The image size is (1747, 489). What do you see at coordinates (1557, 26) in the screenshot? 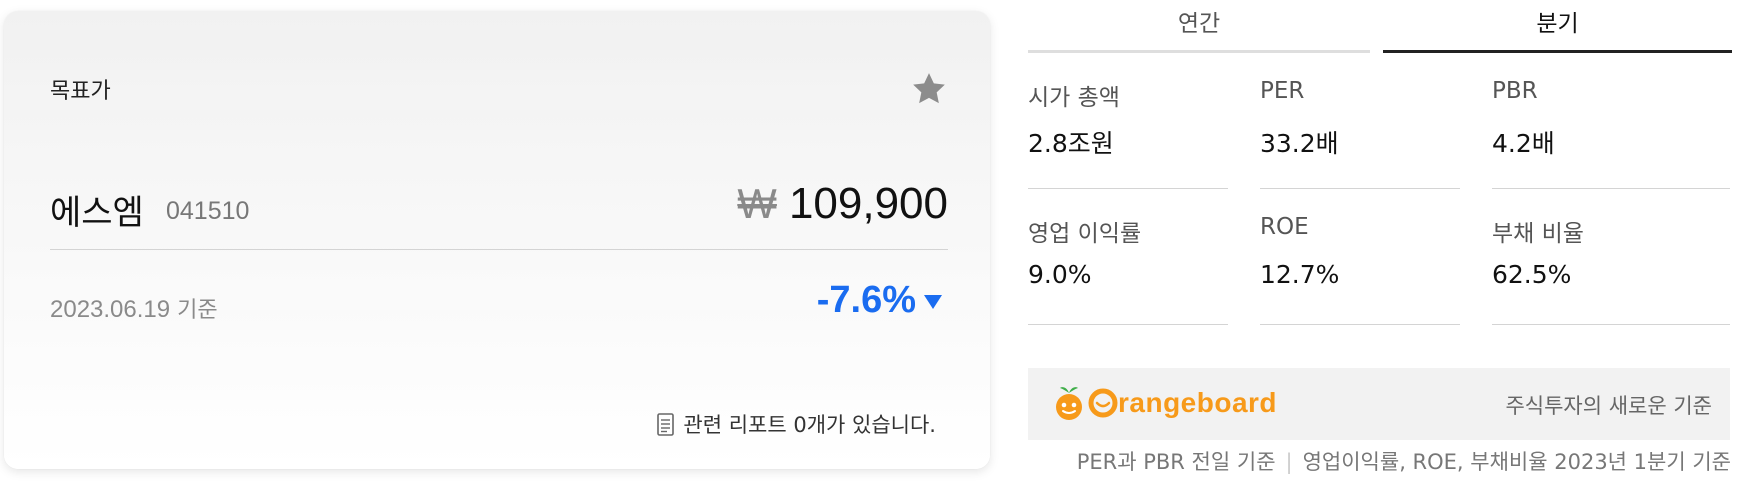
I see `tab-quarterly: 분기` at bounding box center [1557, 26].